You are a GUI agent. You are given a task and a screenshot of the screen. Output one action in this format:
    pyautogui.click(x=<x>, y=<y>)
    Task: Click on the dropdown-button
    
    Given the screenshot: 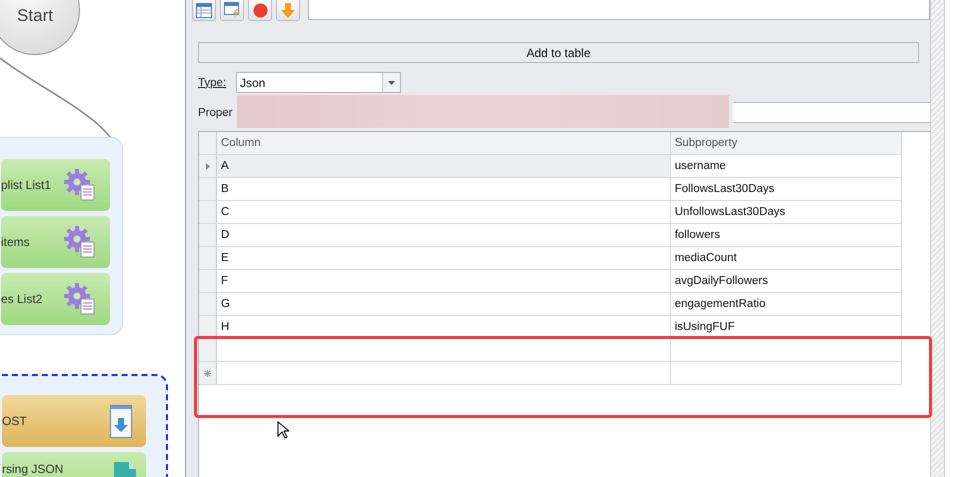 What is the action you would take?
    pyautogui.click(x=391, y=82)
    